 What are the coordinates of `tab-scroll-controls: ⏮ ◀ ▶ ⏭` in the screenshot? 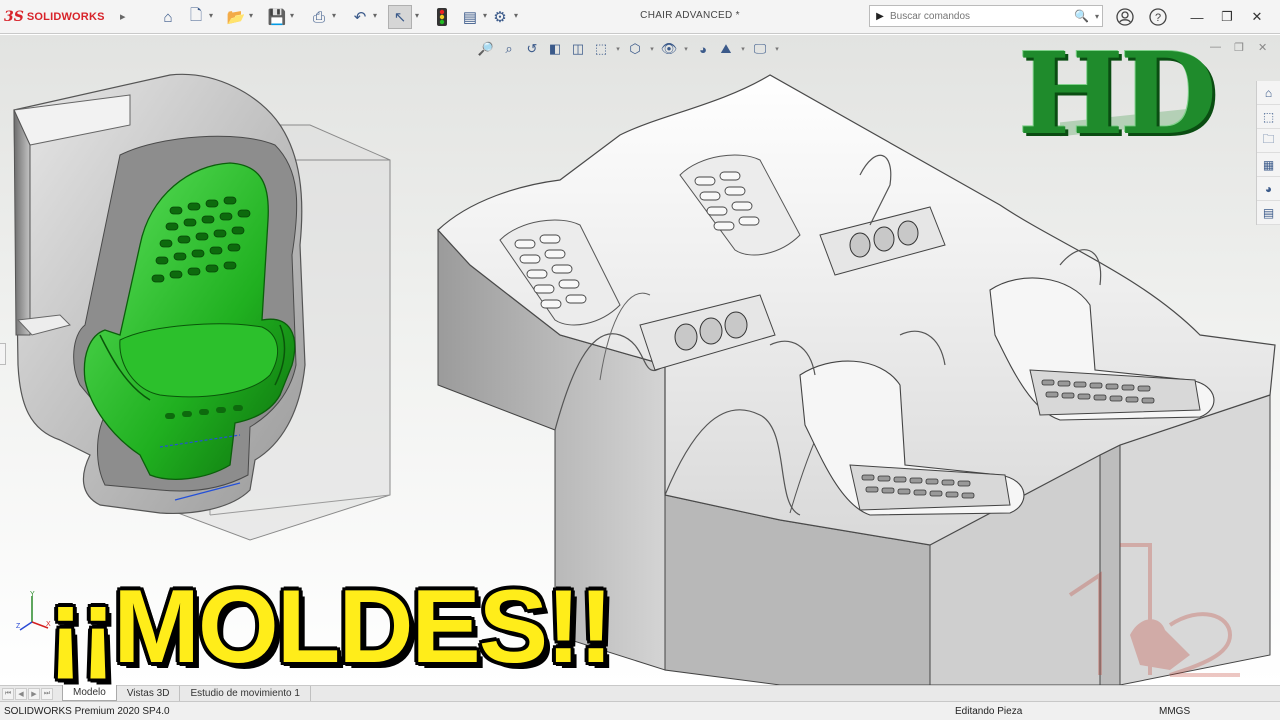 It's located at (31, 693).